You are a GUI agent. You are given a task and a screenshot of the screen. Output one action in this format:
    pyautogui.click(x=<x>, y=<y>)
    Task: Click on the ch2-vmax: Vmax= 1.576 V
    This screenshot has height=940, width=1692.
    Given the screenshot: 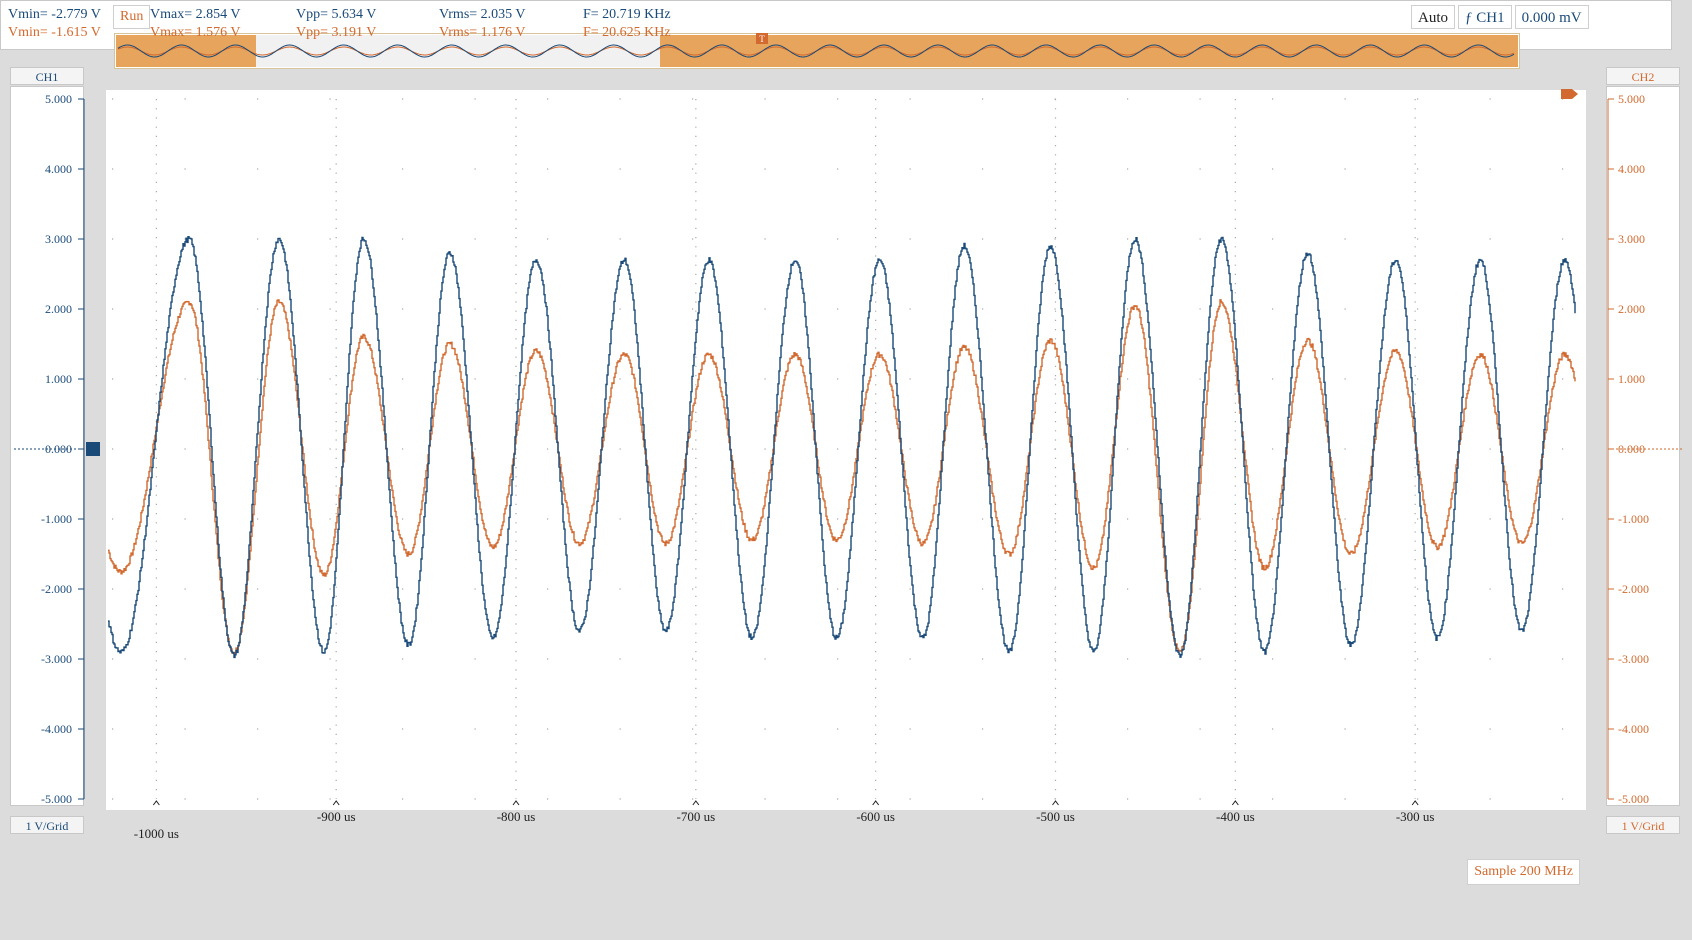 What is the action you would take?
    pyautogui.click(x=195, y=32)
    